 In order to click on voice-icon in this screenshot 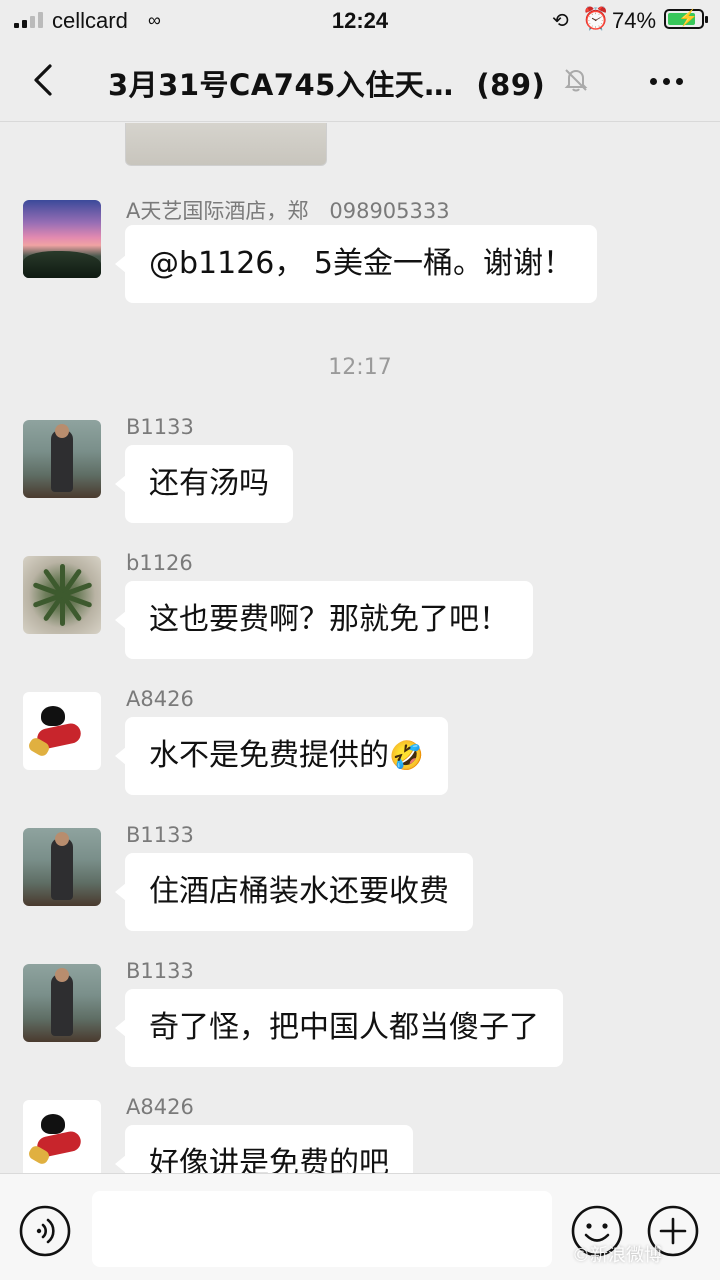, I will do `click(45, 1231)`.